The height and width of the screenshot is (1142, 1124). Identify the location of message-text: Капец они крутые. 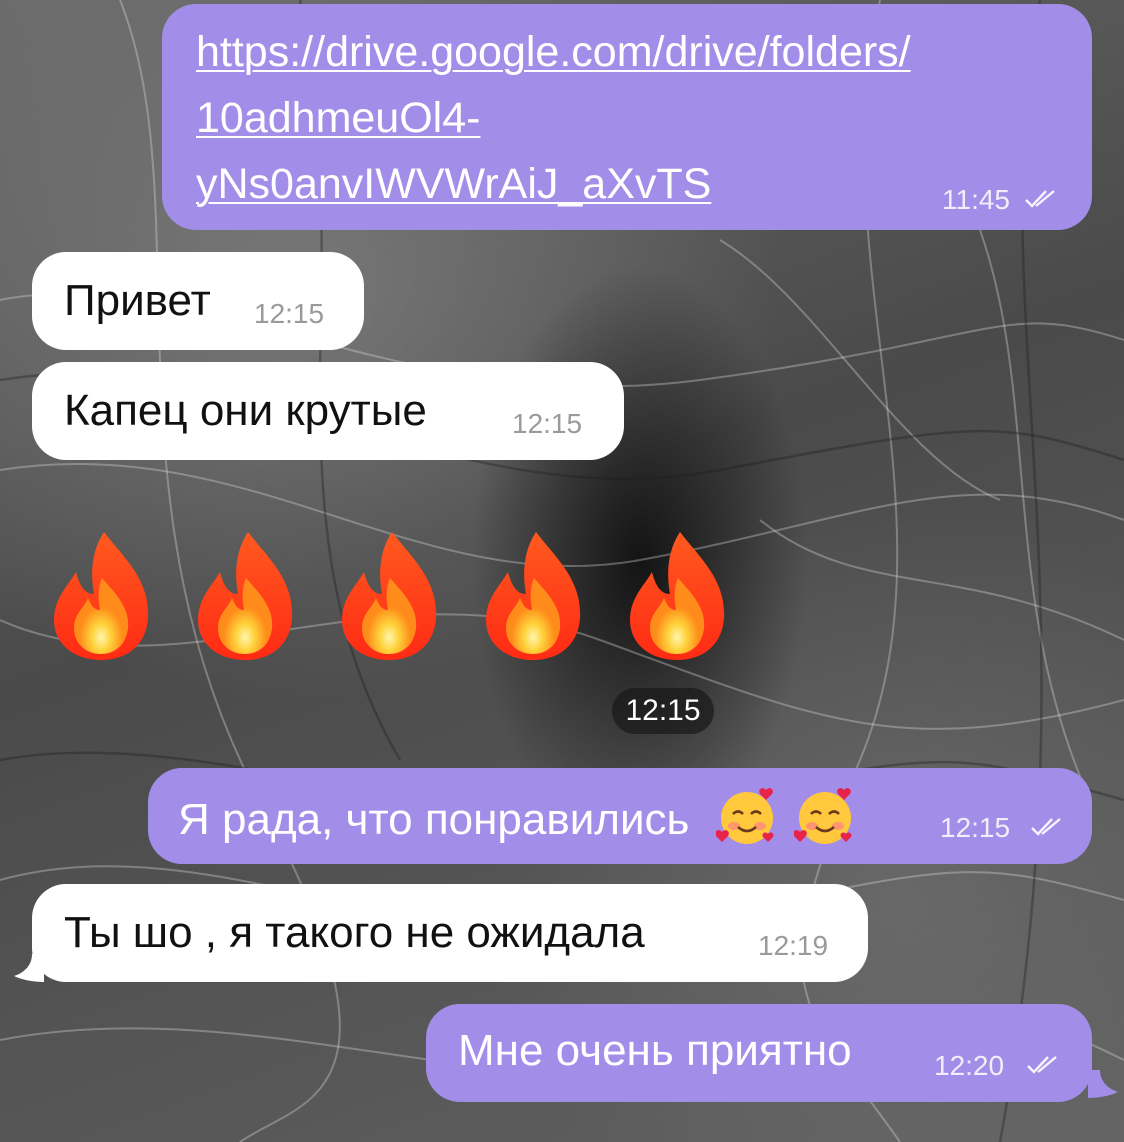
(245, 410).